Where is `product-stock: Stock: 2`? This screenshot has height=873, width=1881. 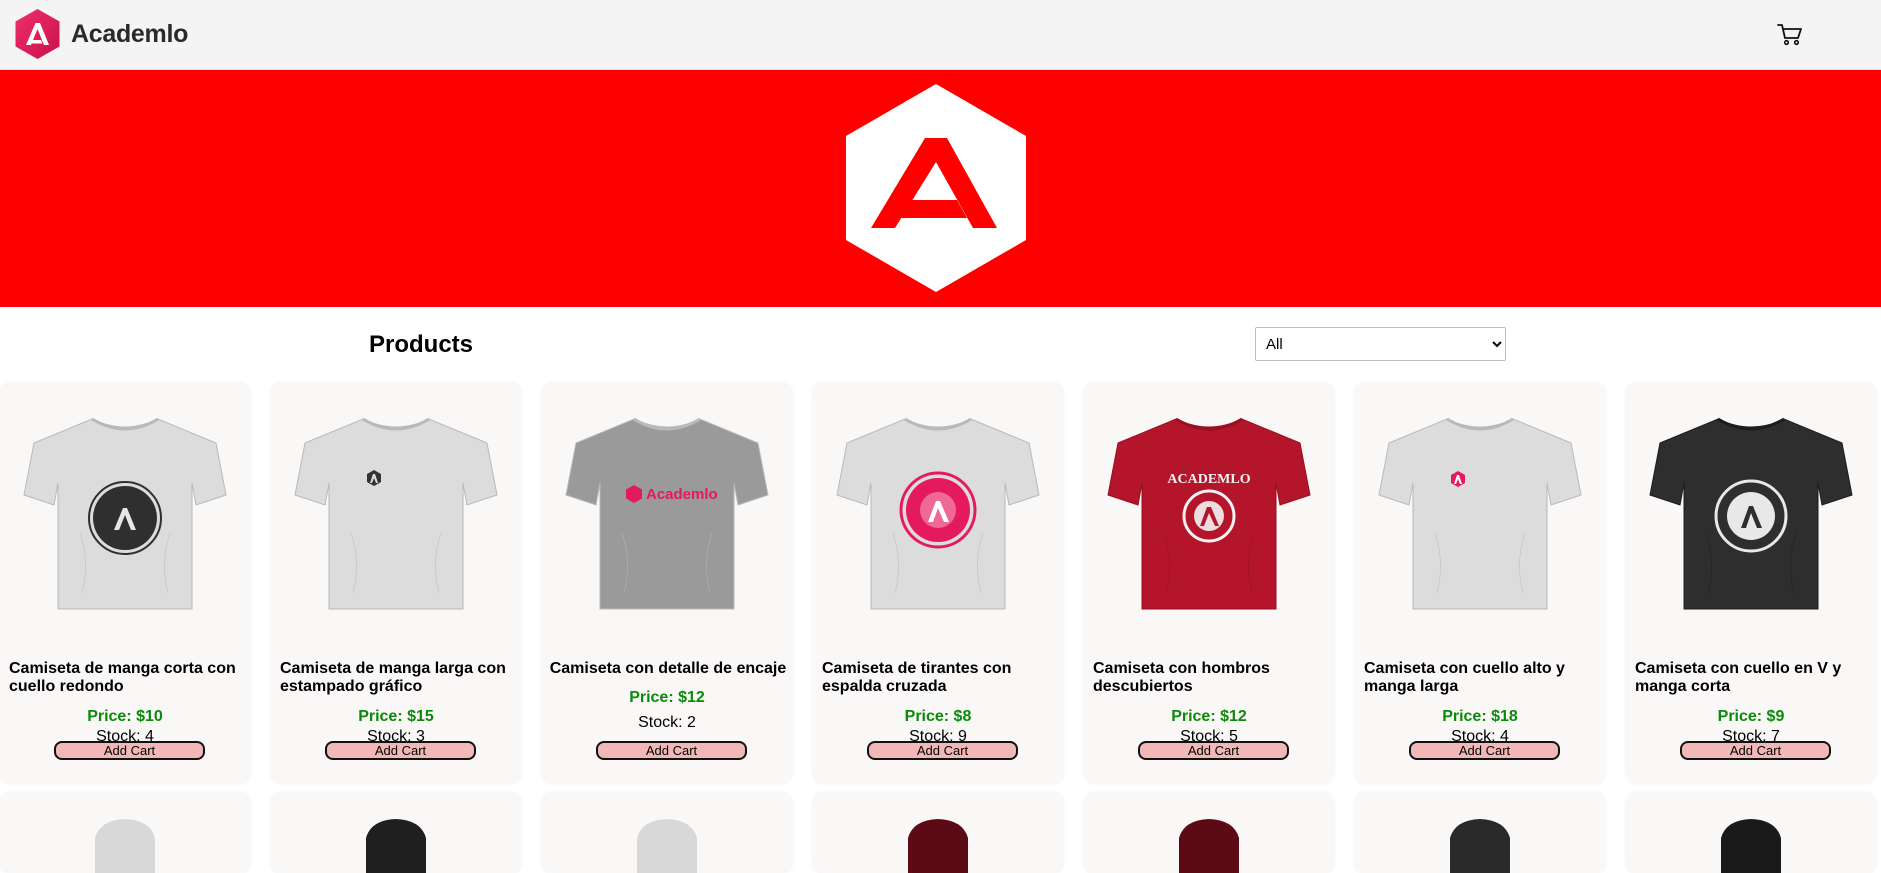 product-stock: Stock: 2 is located at coordinates (667, 722).